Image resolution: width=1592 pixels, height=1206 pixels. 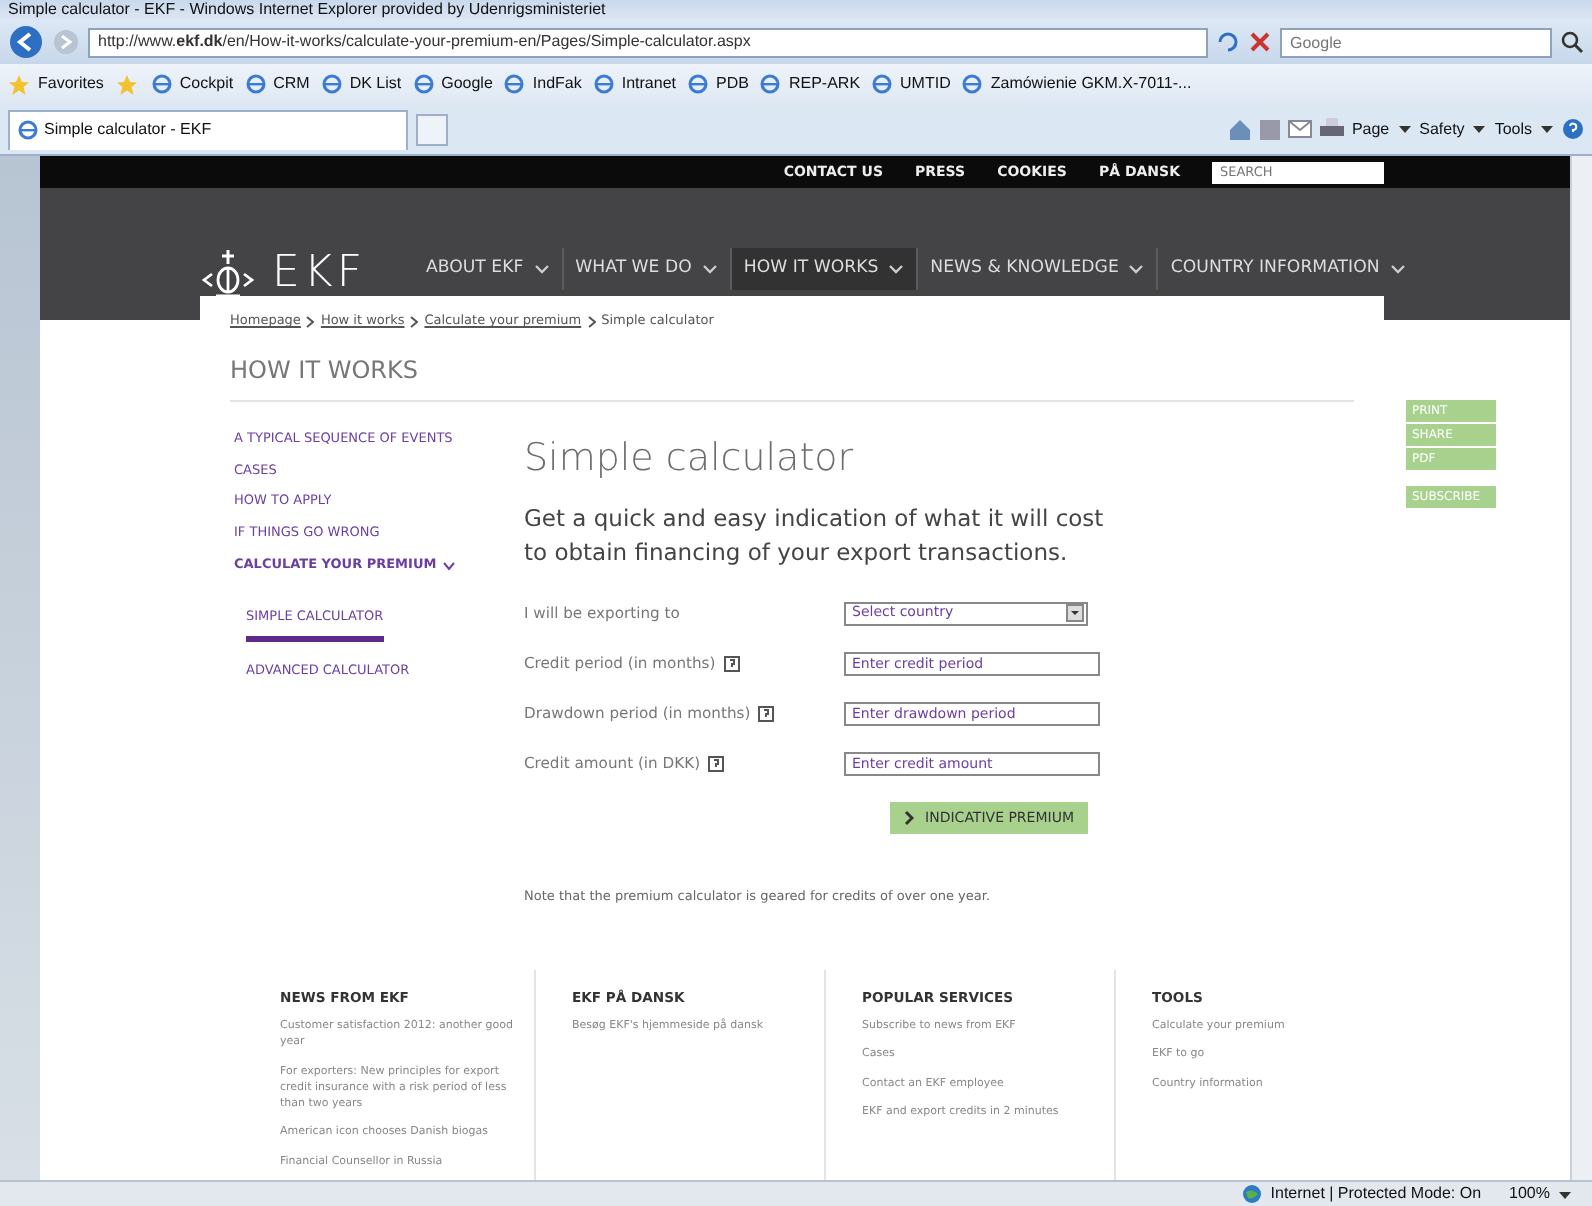 I want to click on nav-item: NEWS & KNOWLEDGE, so click(x=1036, y=269).